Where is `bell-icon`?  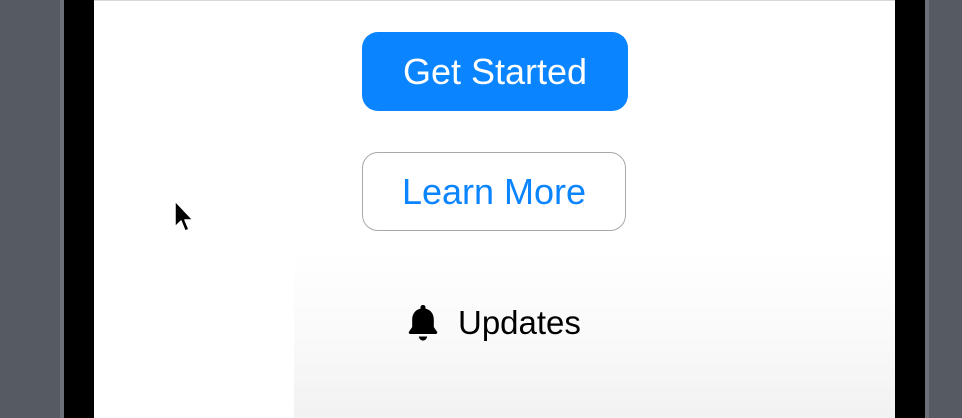
bell-icon is located at coordinates (423, 323).